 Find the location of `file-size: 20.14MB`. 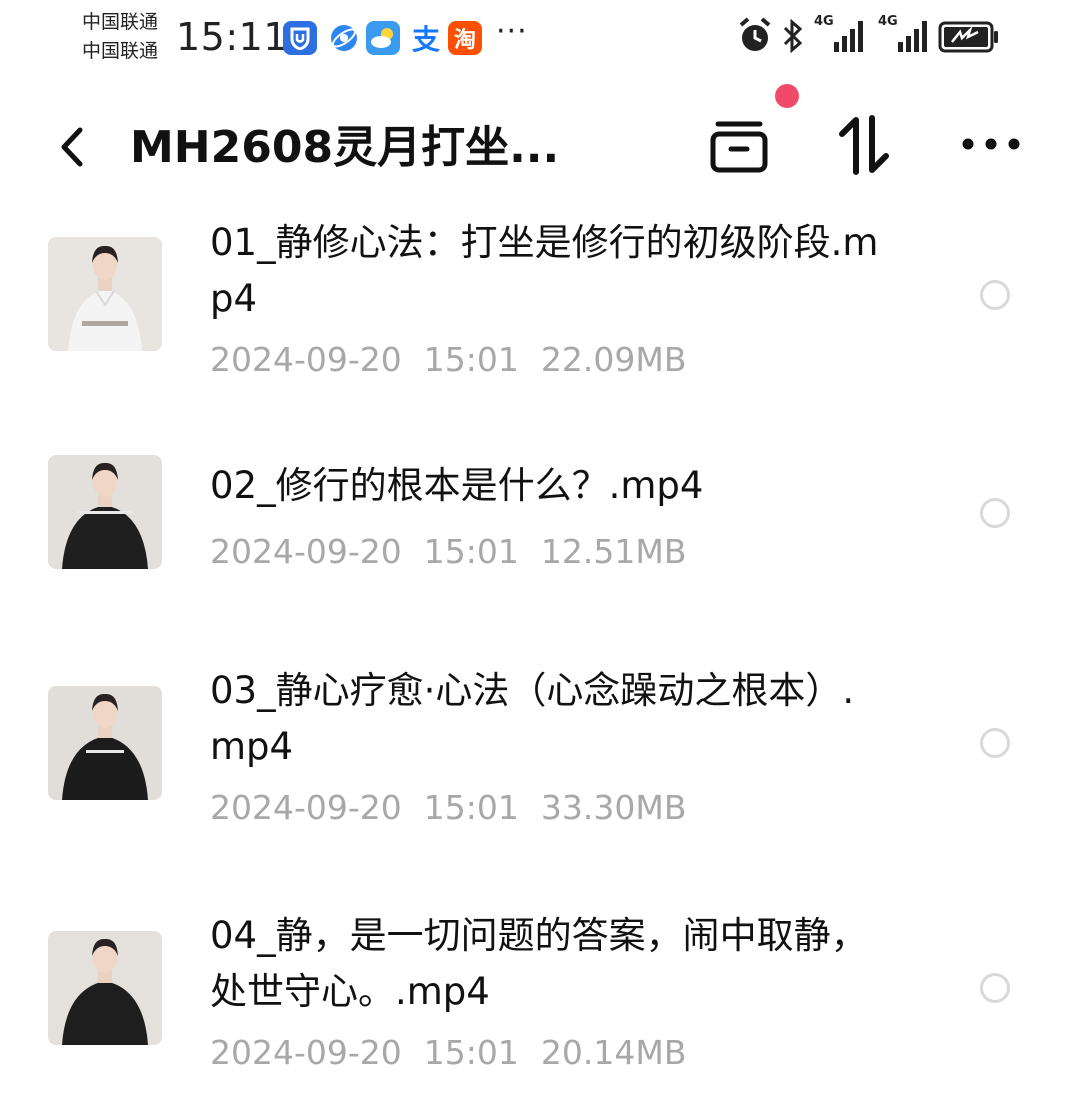

file-size: 20.14MB is located at coordinates (613, 1052).